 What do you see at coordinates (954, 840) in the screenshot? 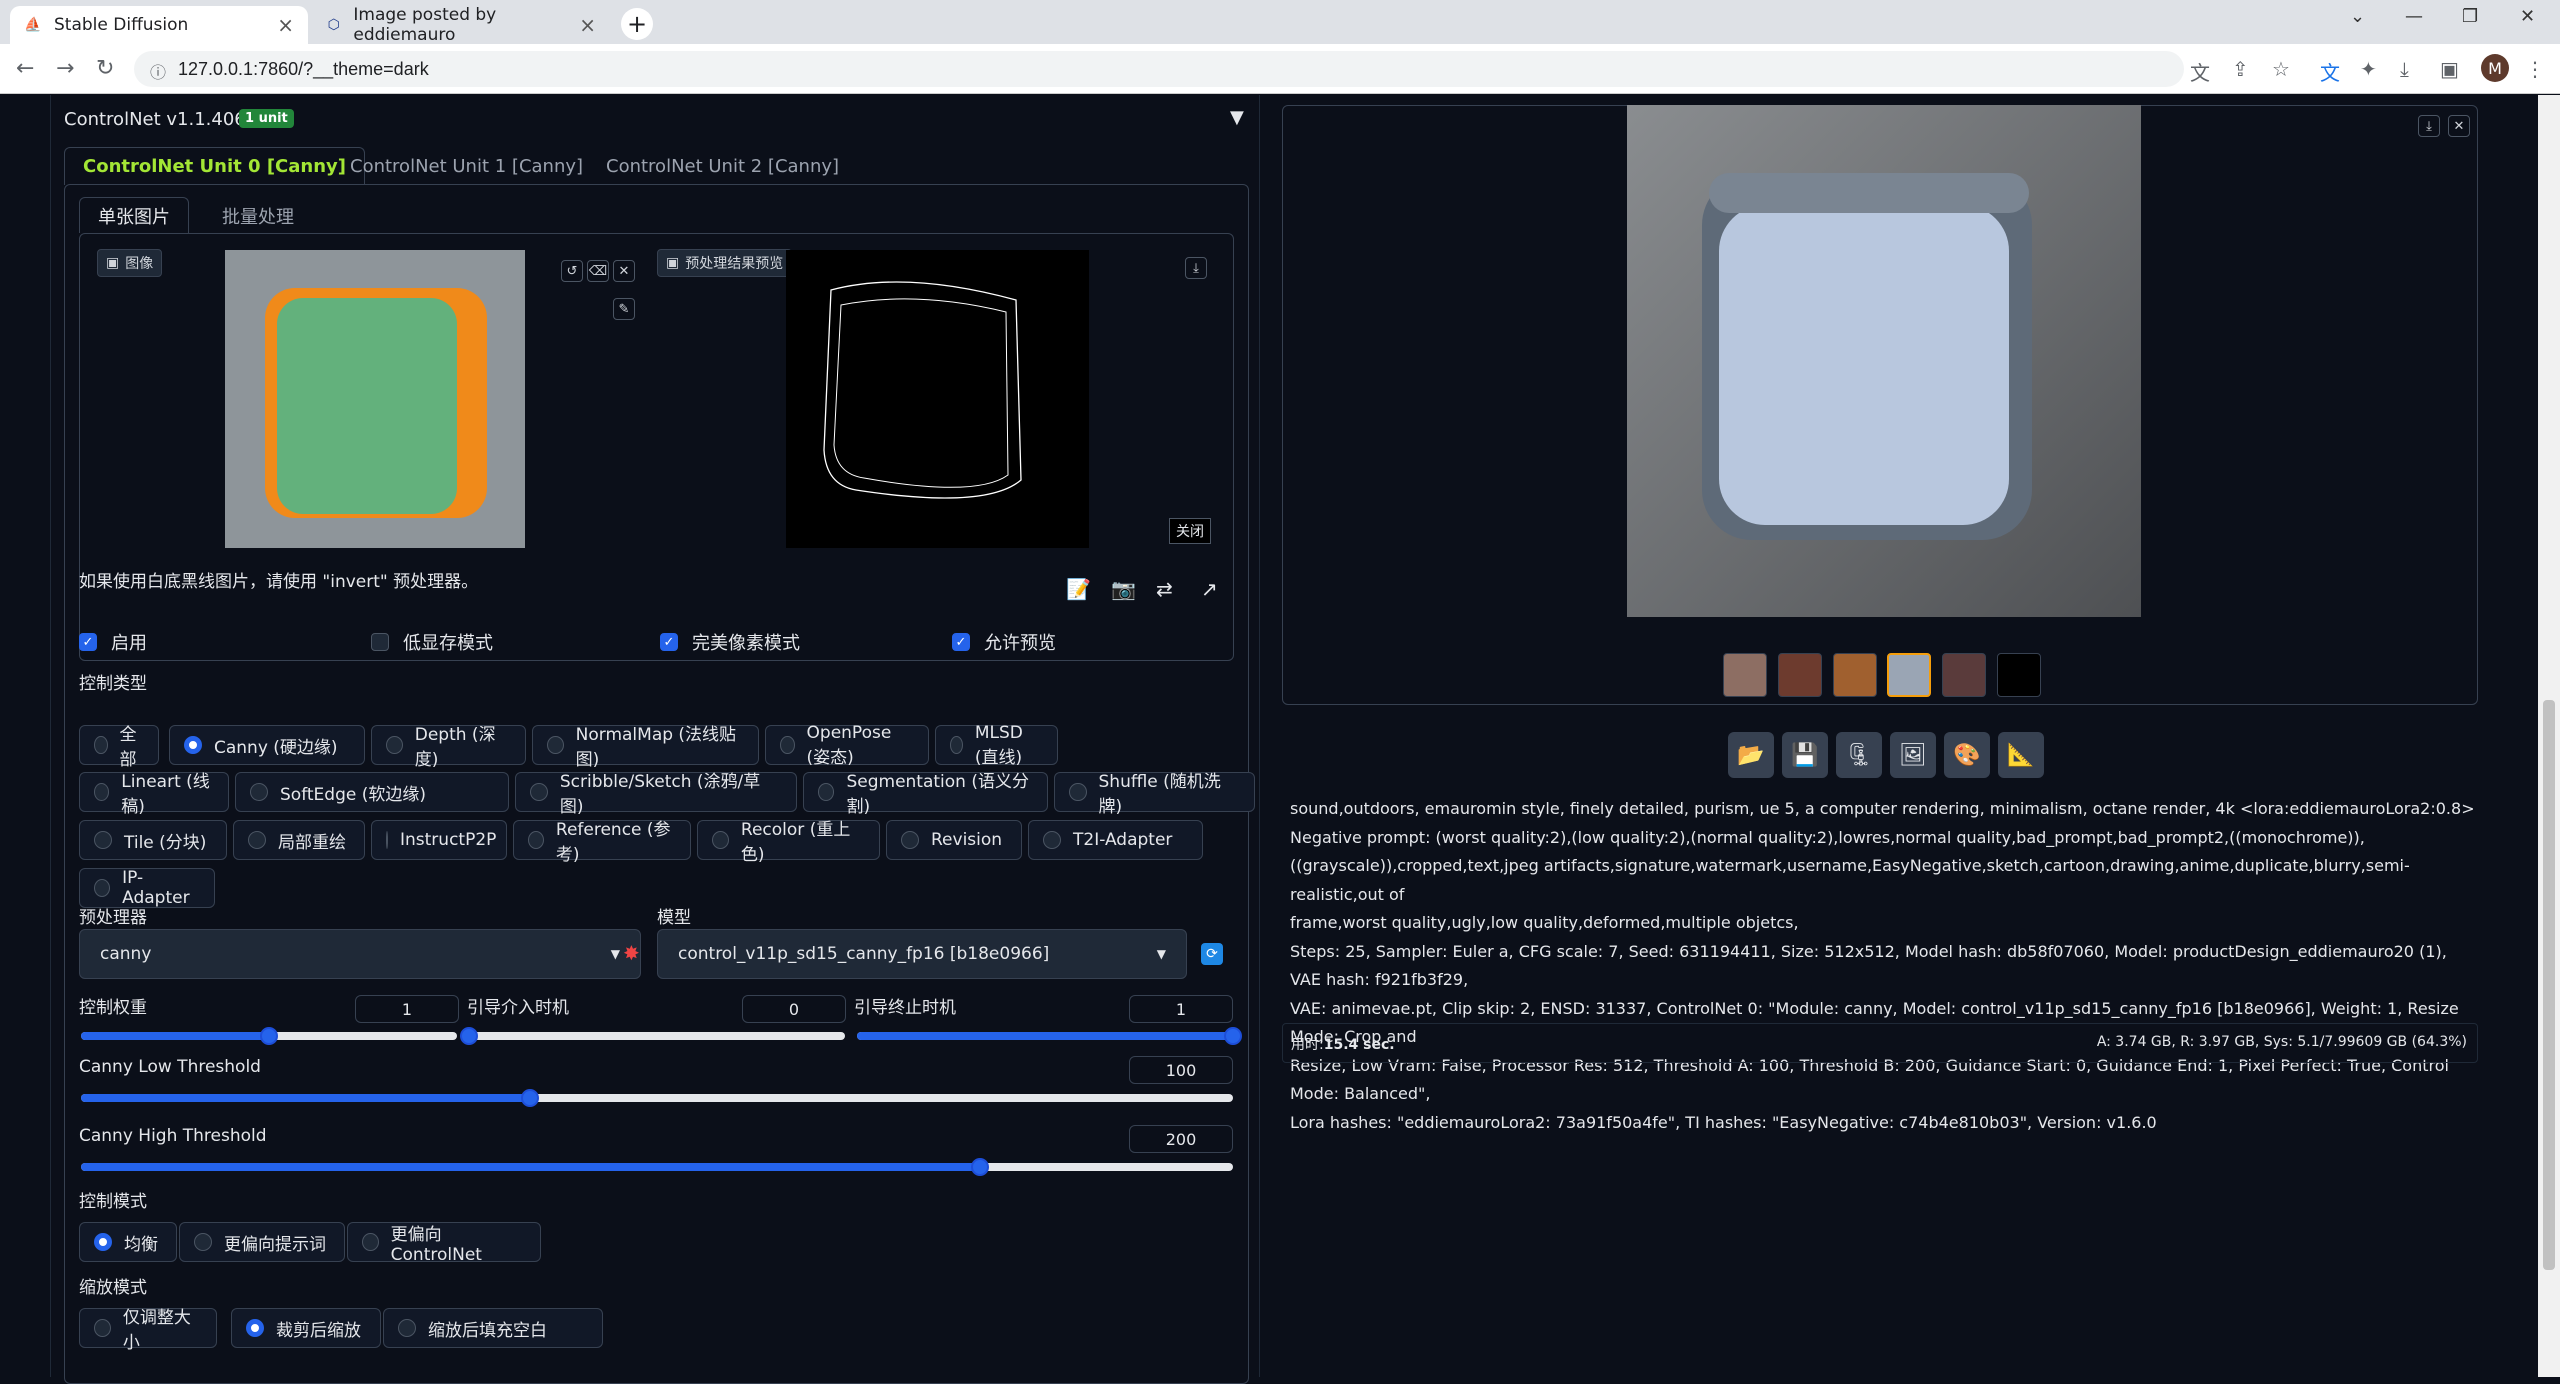
I see `control-type-option: Revision` at bounding box center [954, 840].